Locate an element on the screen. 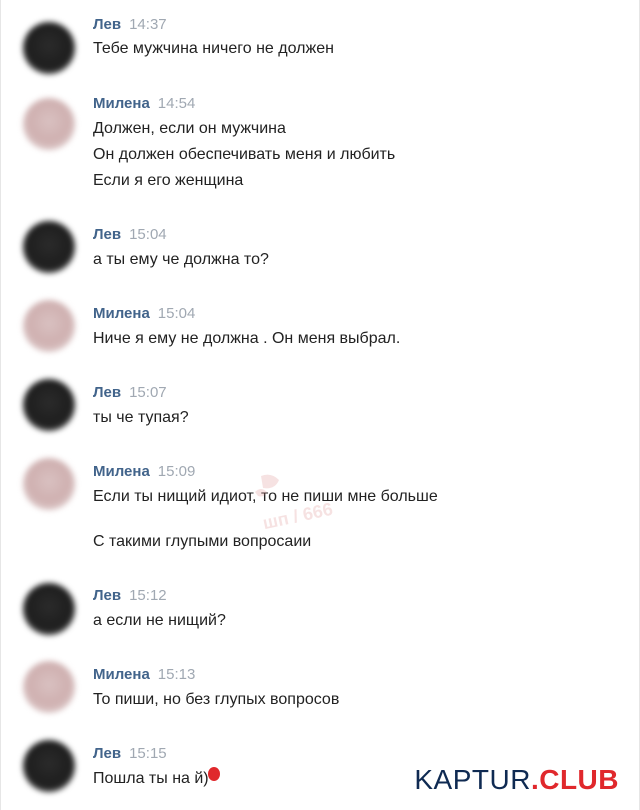 Image resolution: width=640 pixels, height=810 pixels. message-header: Лев 15:12 is located at coordinates (130, 596).